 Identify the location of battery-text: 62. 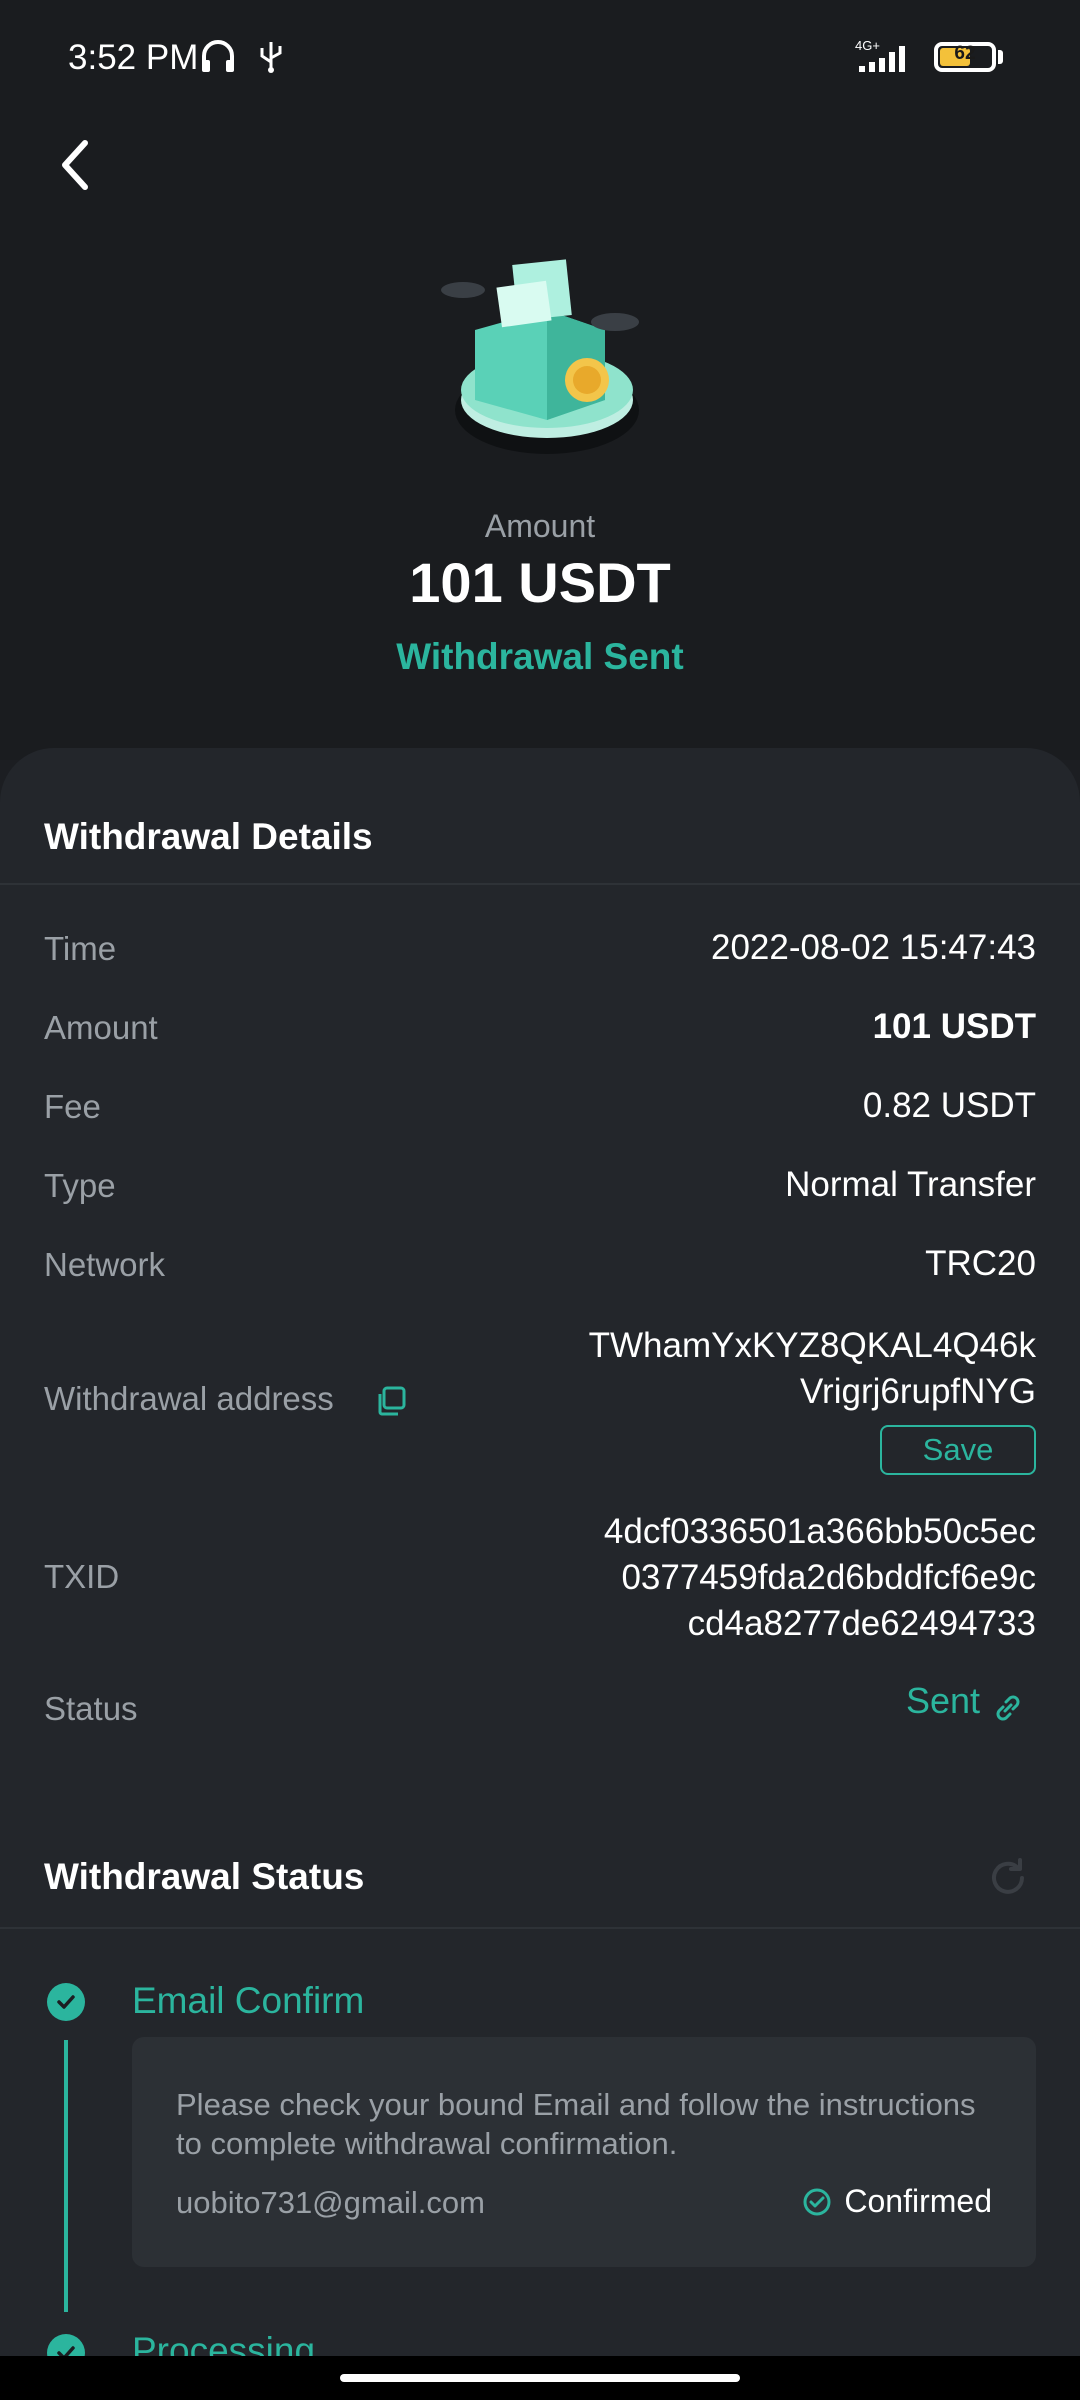
(965, 53).